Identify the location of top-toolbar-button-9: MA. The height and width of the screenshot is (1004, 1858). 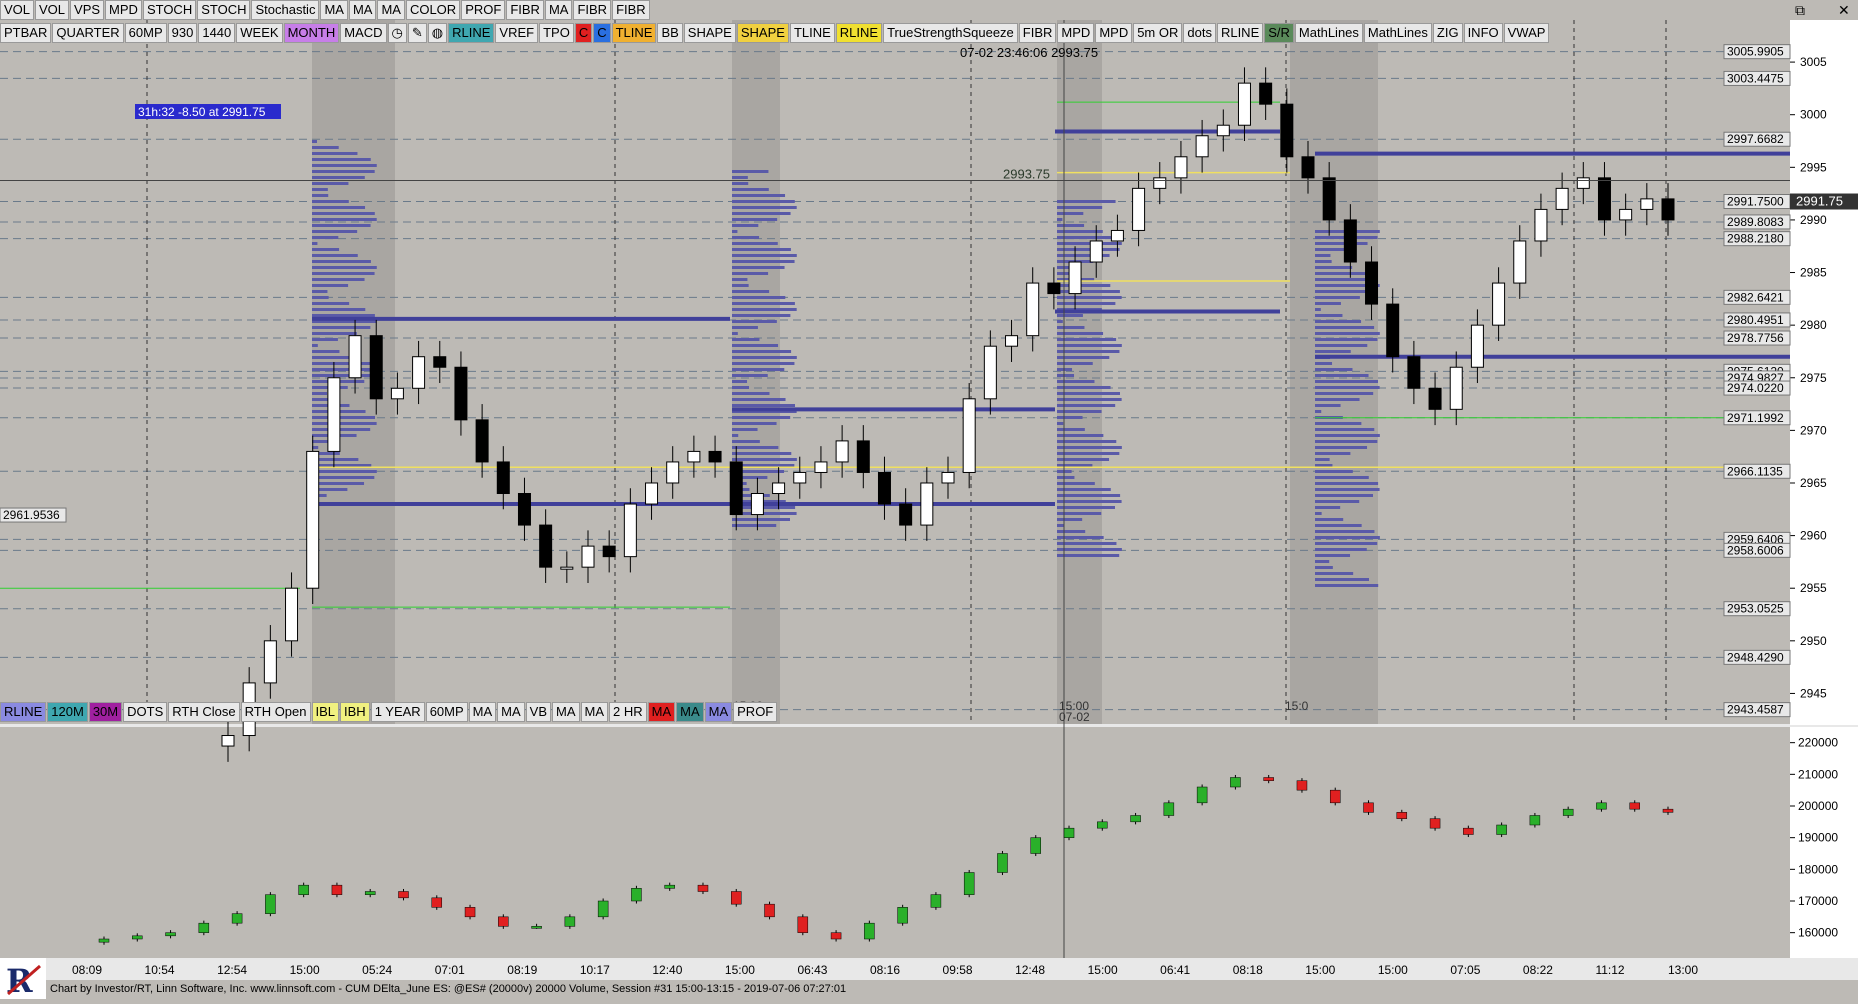
(391, 10).